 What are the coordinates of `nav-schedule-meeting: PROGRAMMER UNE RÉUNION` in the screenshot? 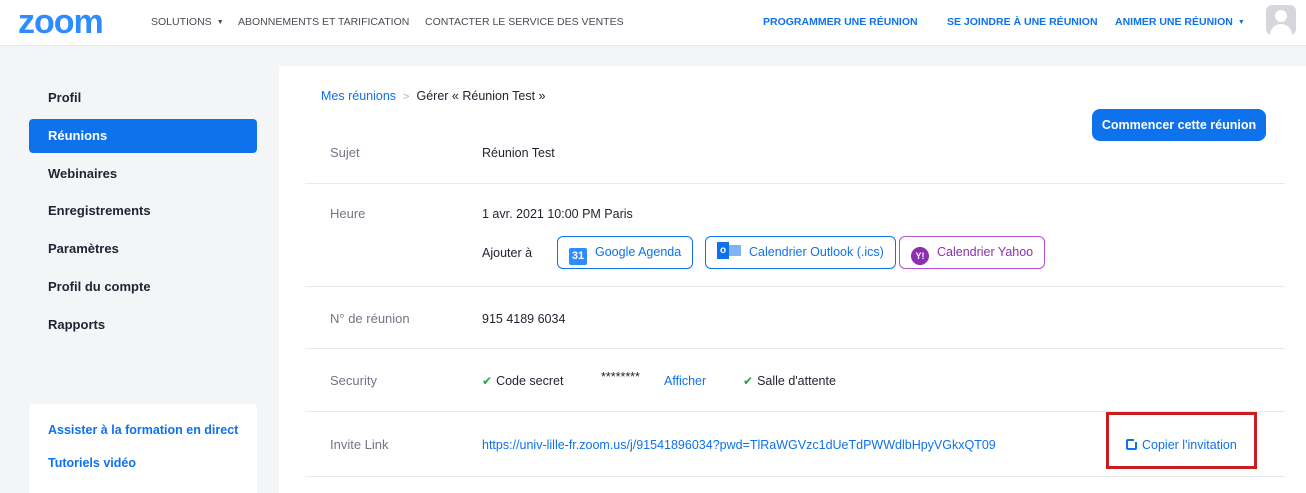 It's located at (840, 22).